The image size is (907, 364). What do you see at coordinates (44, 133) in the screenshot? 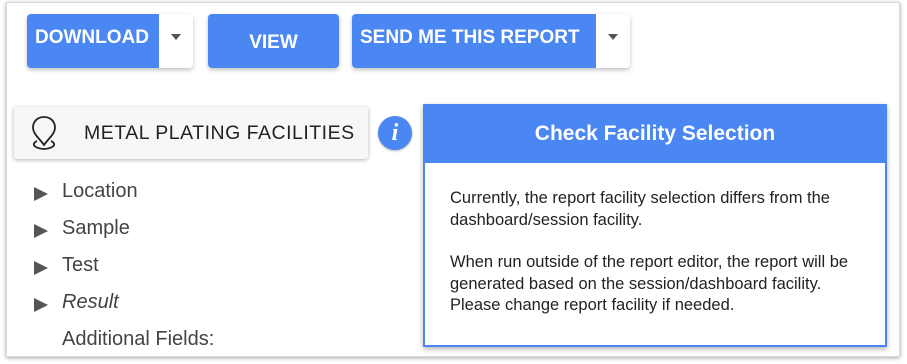
I see `location-pin-icon` at bounding box center [44, 133].